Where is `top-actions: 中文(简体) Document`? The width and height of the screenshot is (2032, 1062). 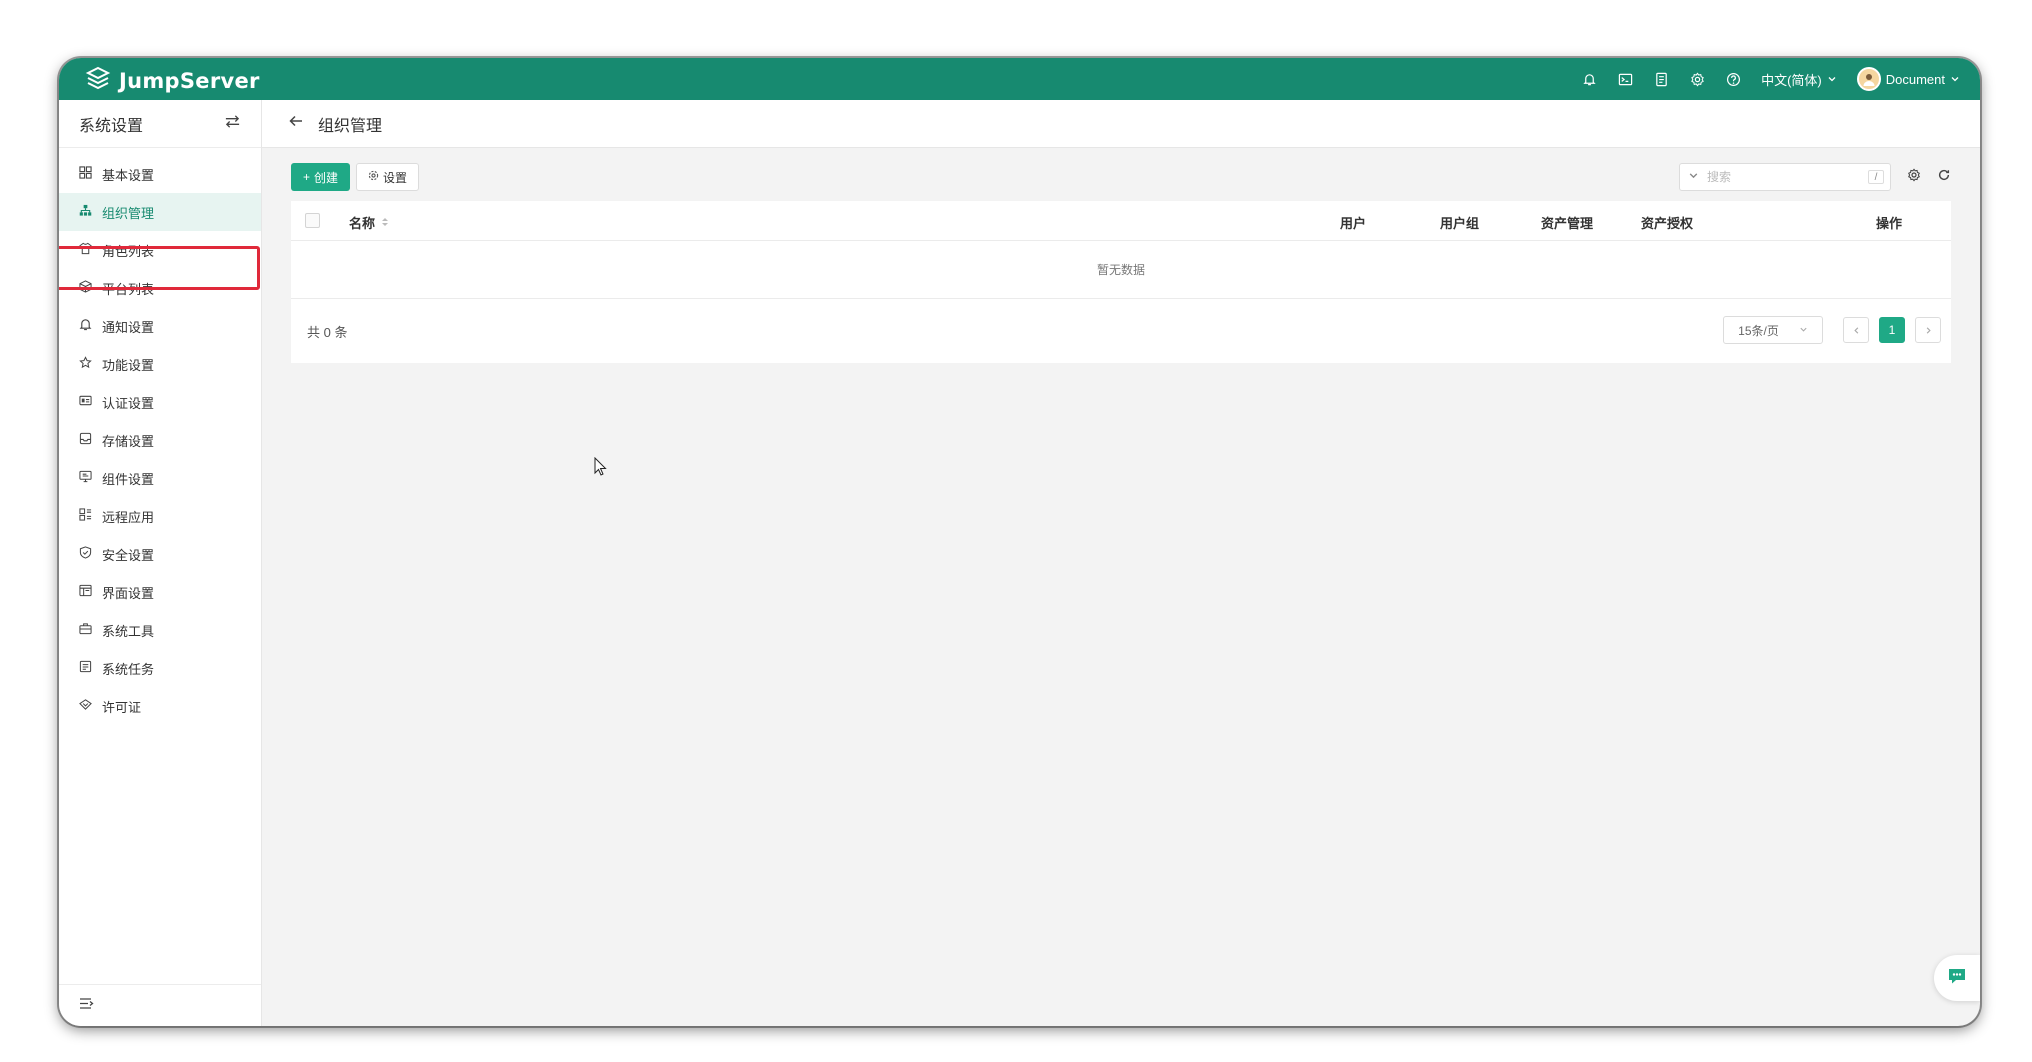
top-actions: 中文(简体) Document is located at coordinates (1770, 79).